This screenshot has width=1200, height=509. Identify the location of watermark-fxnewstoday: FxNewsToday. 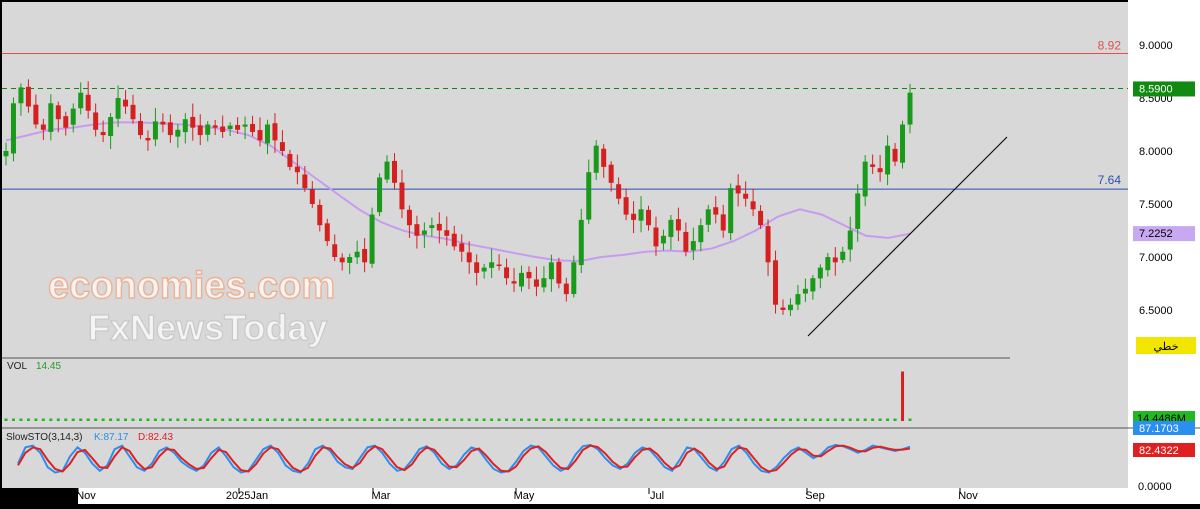
(207, 327).